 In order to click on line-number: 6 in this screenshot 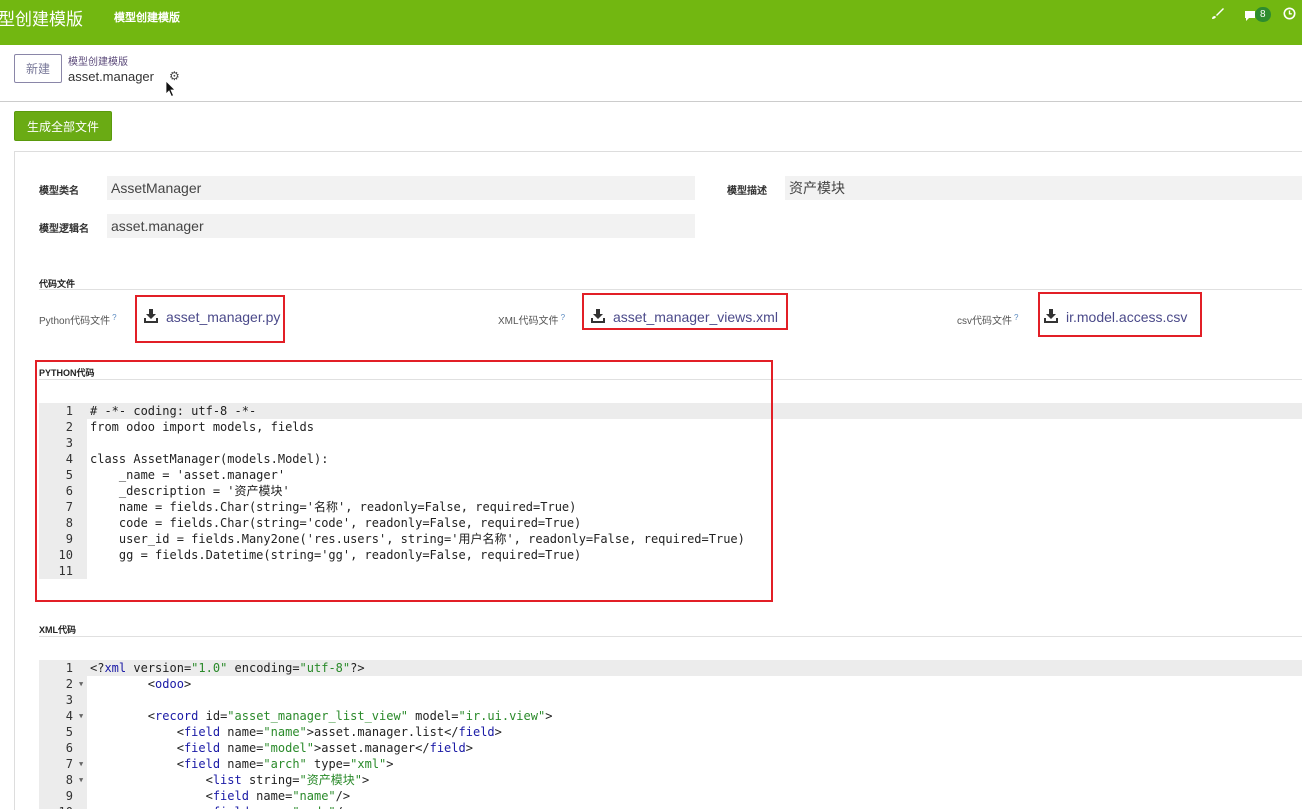, I will do `click(69, 748)`.